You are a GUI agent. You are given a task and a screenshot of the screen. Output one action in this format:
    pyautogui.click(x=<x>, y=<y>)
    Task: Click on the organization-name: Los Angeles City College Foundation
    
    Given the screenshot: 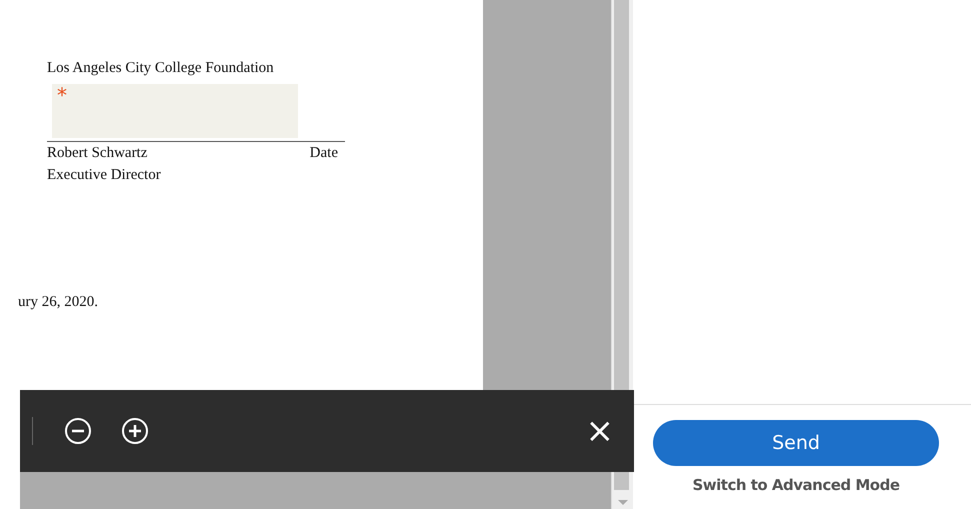 What is the action you would take?
    pyautogui.click(x=161, y=68)
    